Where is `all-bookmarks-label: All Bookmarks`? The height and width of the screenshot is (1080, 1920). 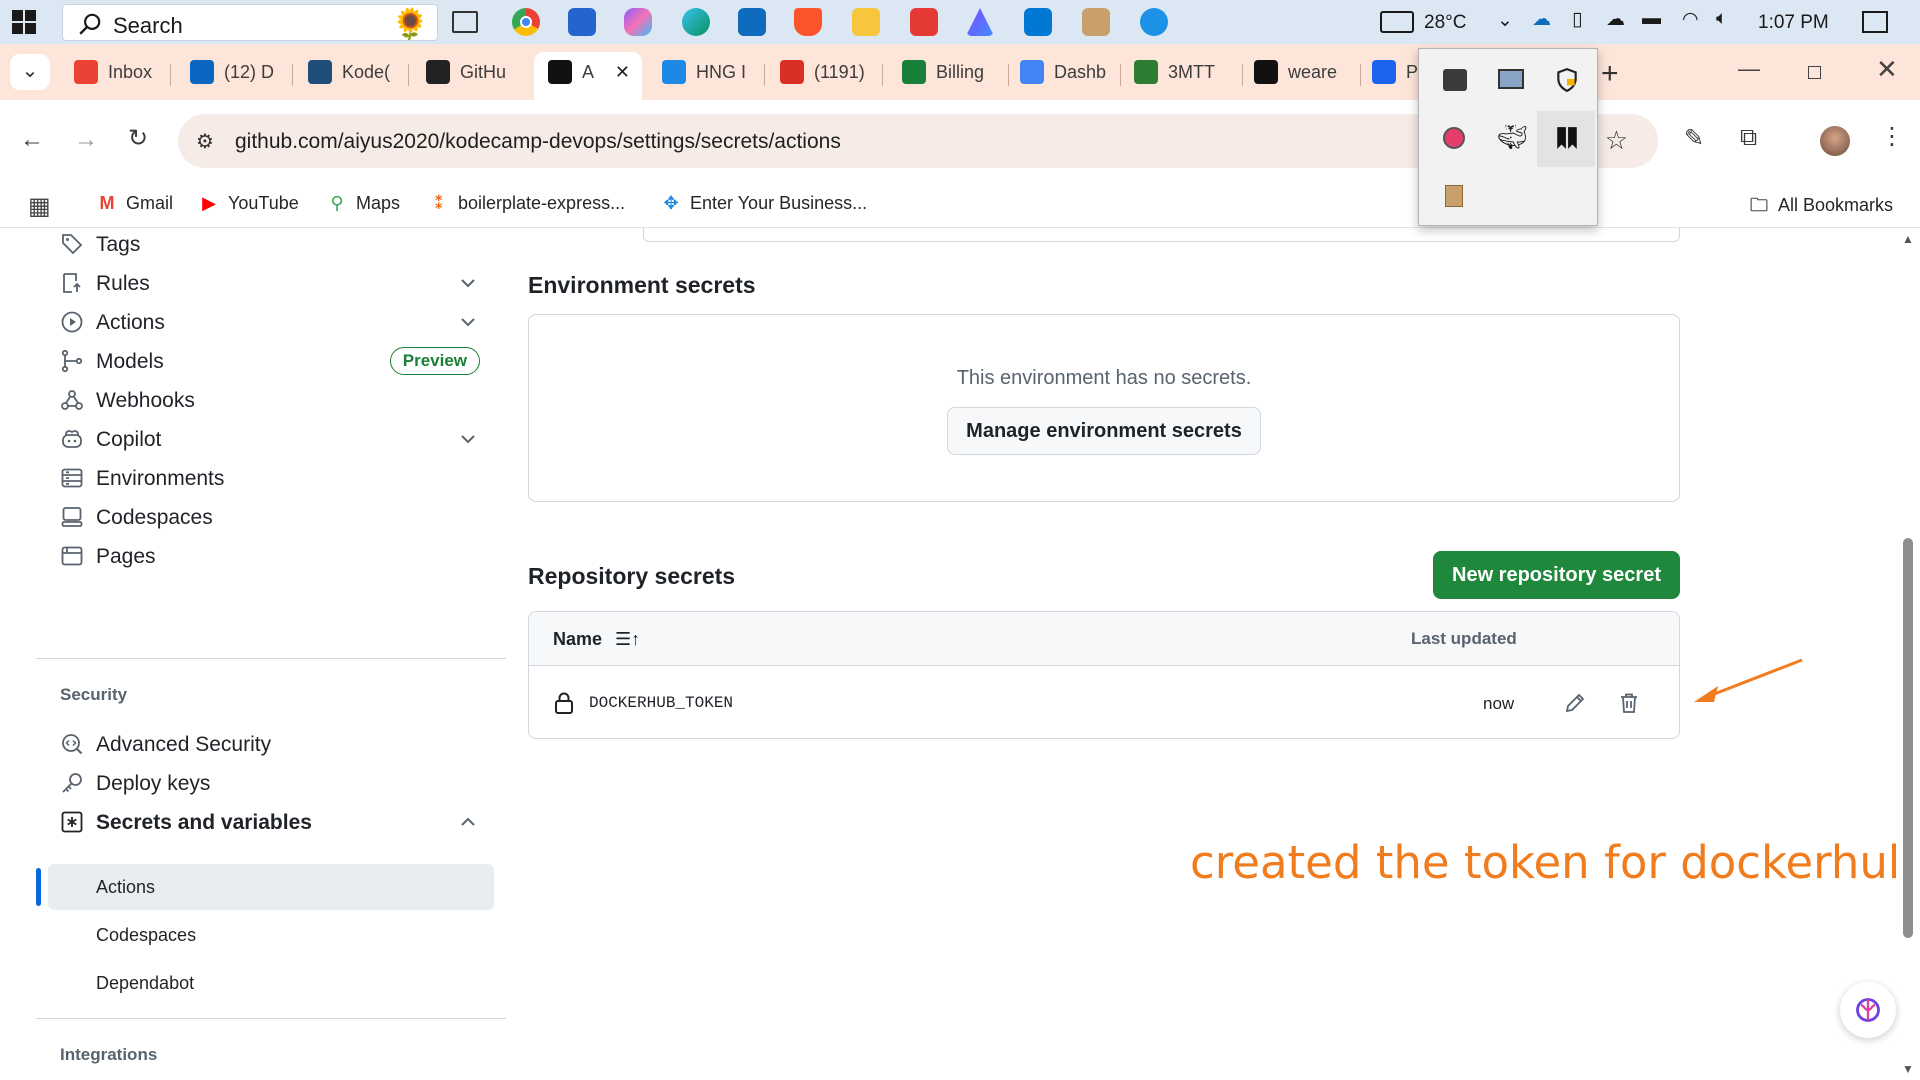 all-bookmarks-label: All Bookmarks is located at coordinates (1836, 205).